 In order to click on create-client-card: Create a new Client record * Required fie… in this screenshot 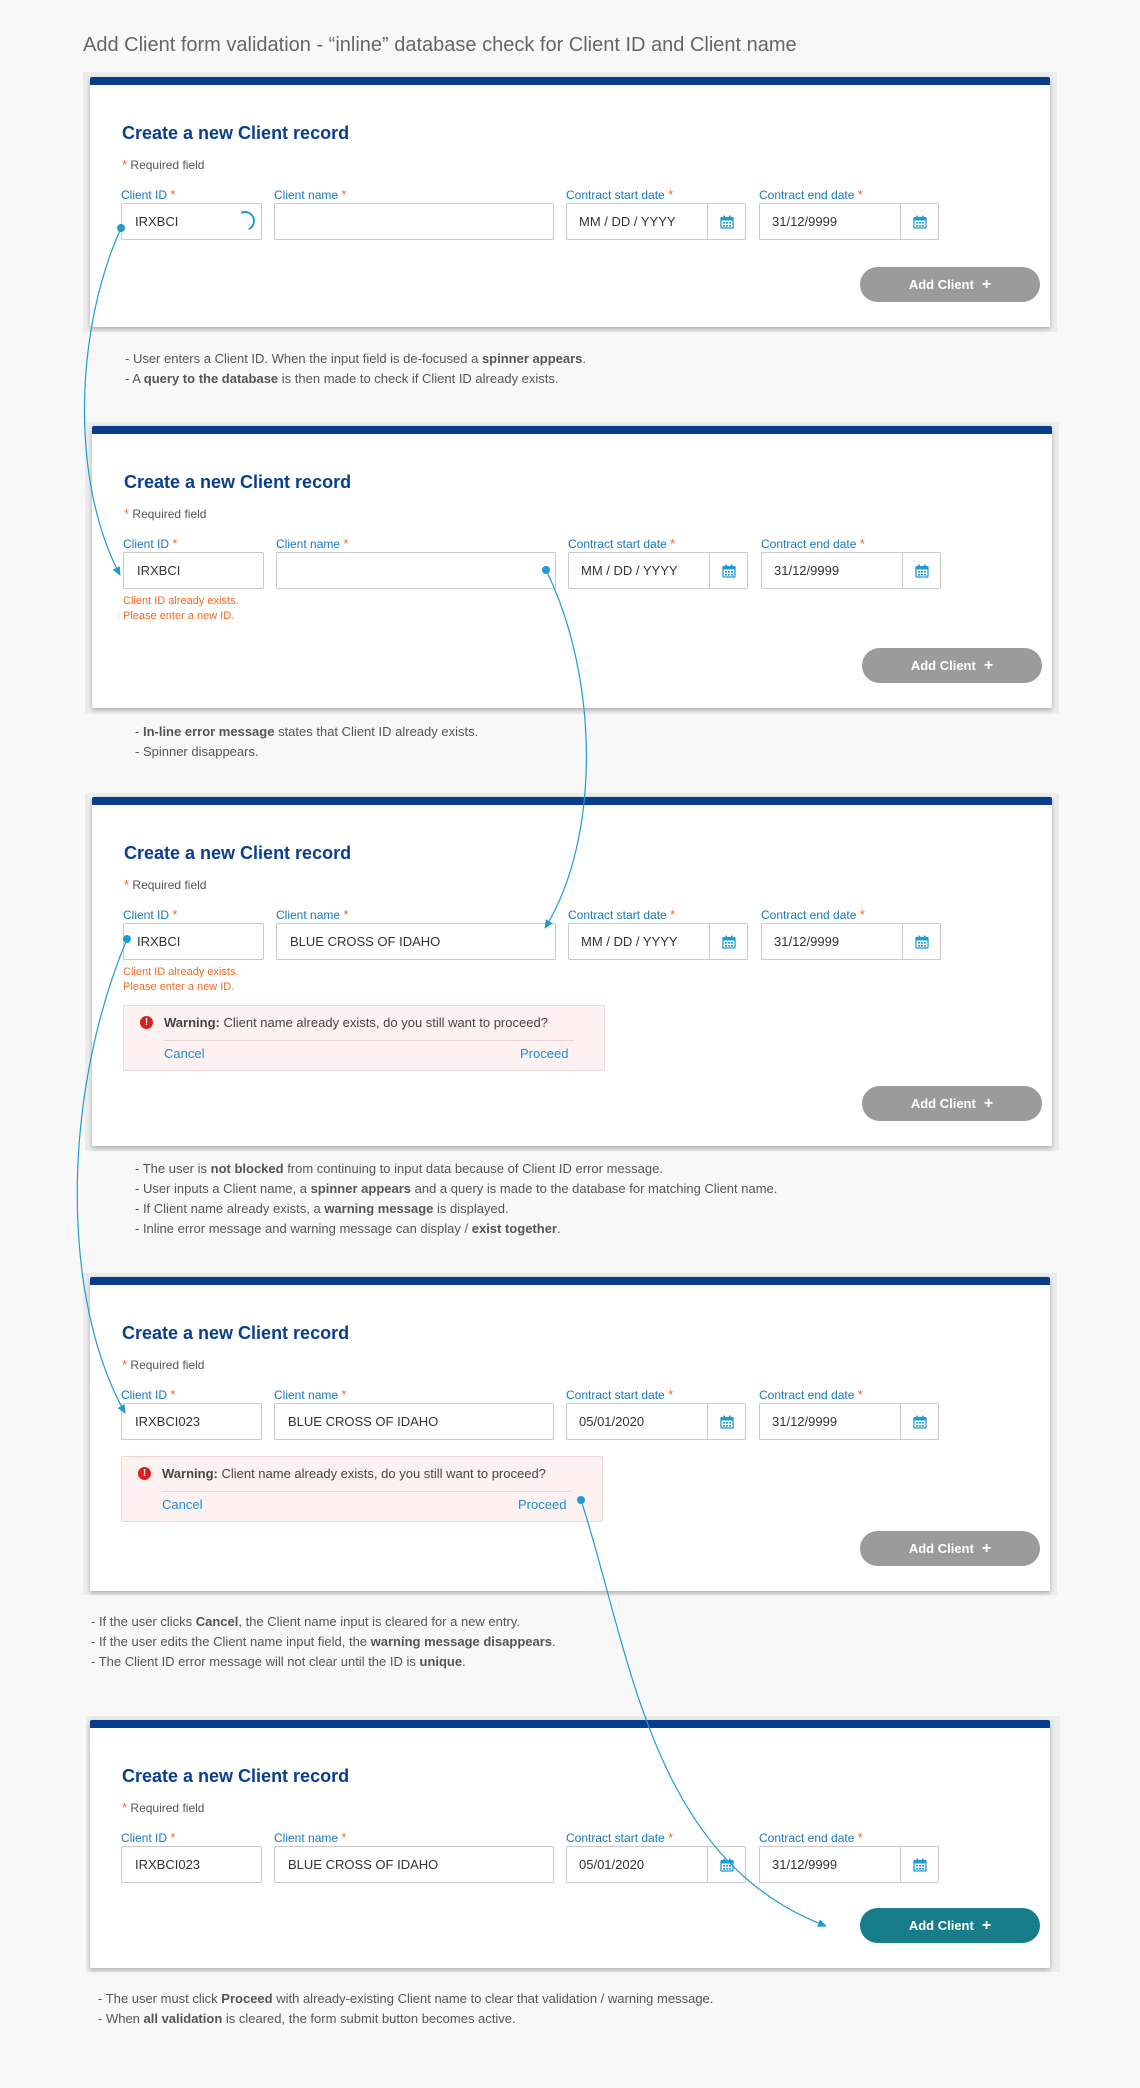, I will do `click(570, 1434)`.